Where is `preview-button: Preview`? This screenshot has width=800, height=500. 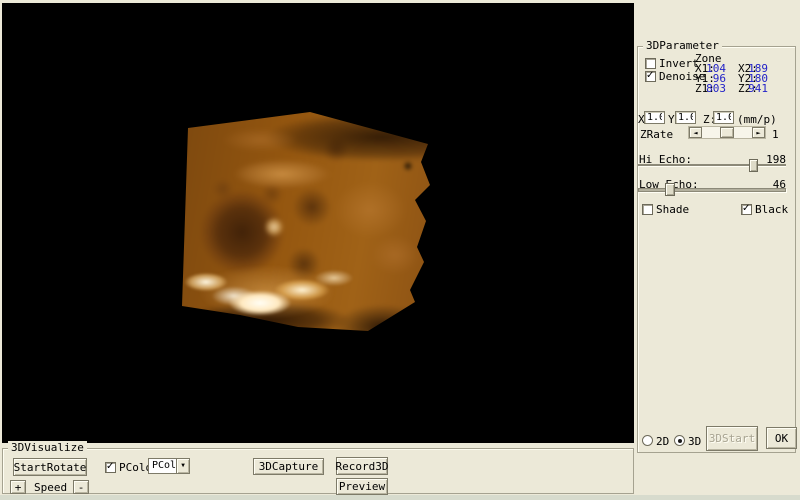 preview-button: Preview is located at coordinates (362, 486).